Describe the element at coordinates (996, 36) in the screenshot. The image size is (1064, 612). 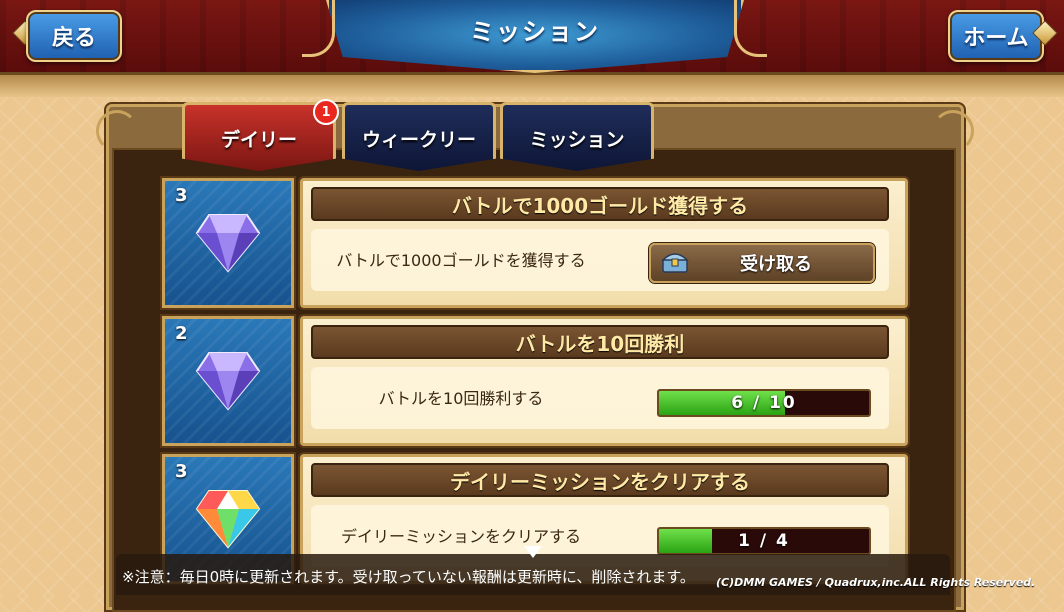
I see `home-button: ホーム` at that location.